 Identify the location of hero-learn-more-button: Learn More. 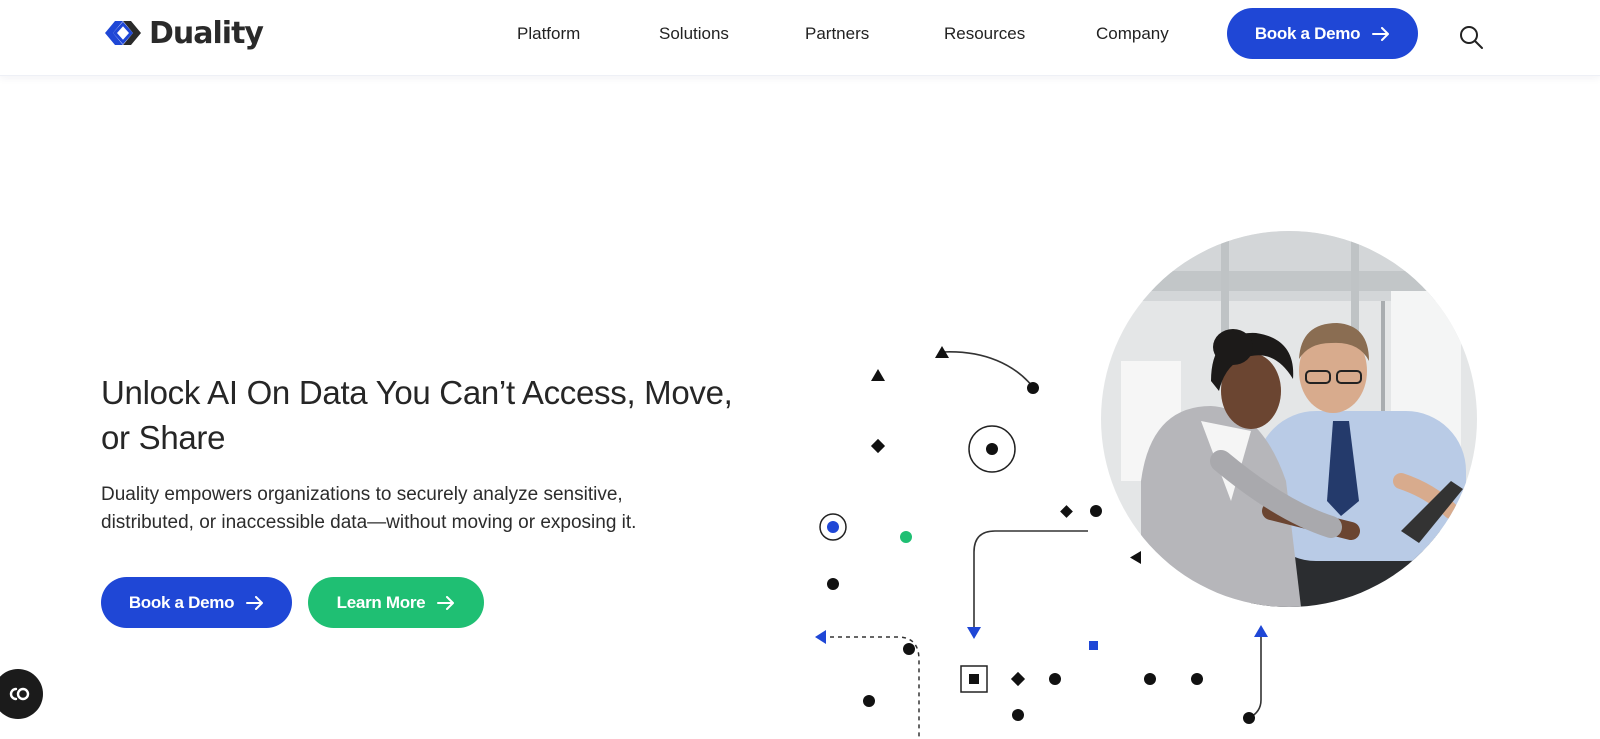
(396, 602).